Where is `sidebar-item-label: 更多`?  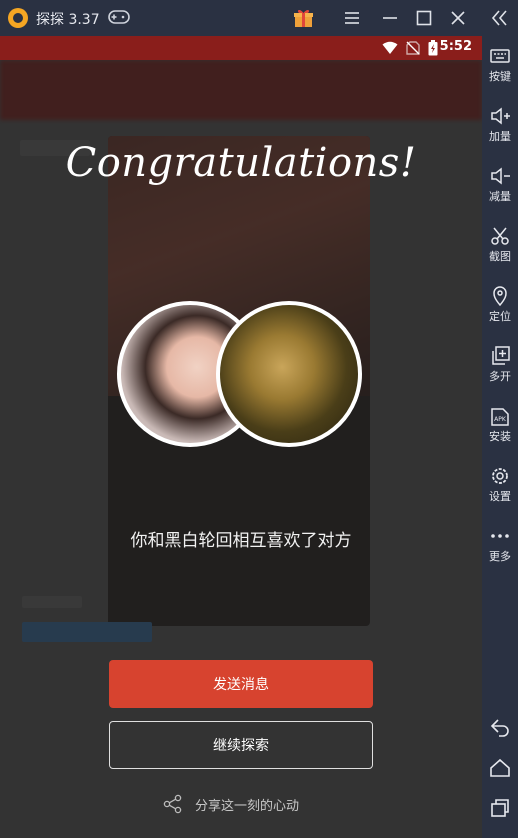
sidebar-item-label: 更多 is located at coordinates (500, 556).